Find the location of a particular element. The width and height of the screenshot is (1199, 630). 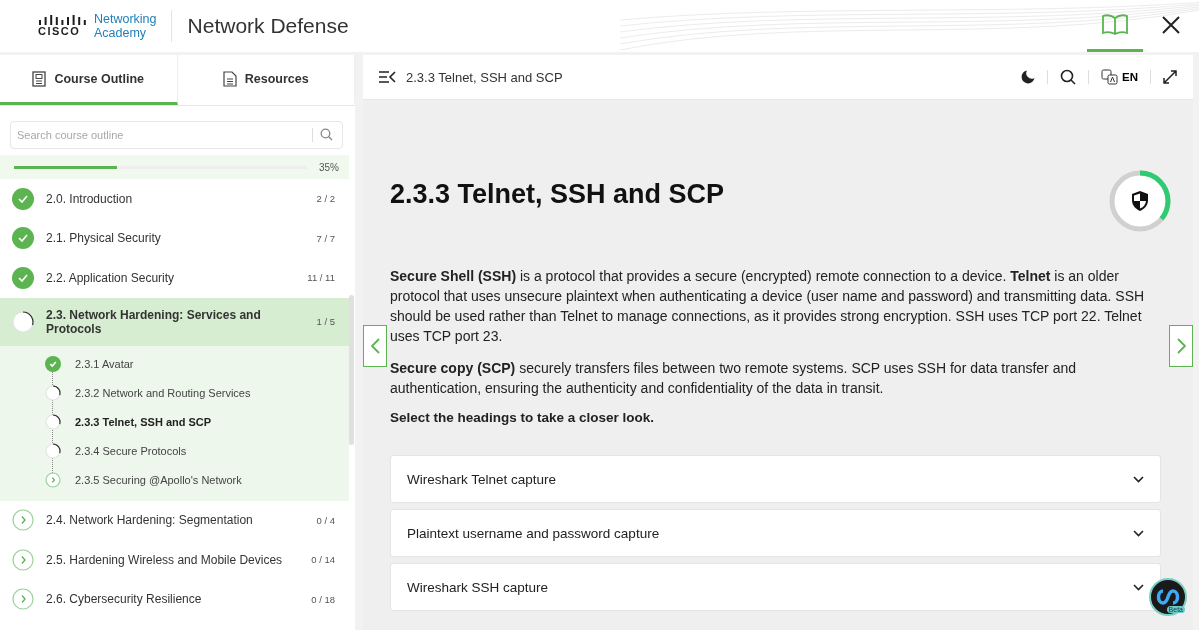

page-breadcrumb: 2.3.3 Telnet, SSH and SCP is located at coordinates (484, 77).